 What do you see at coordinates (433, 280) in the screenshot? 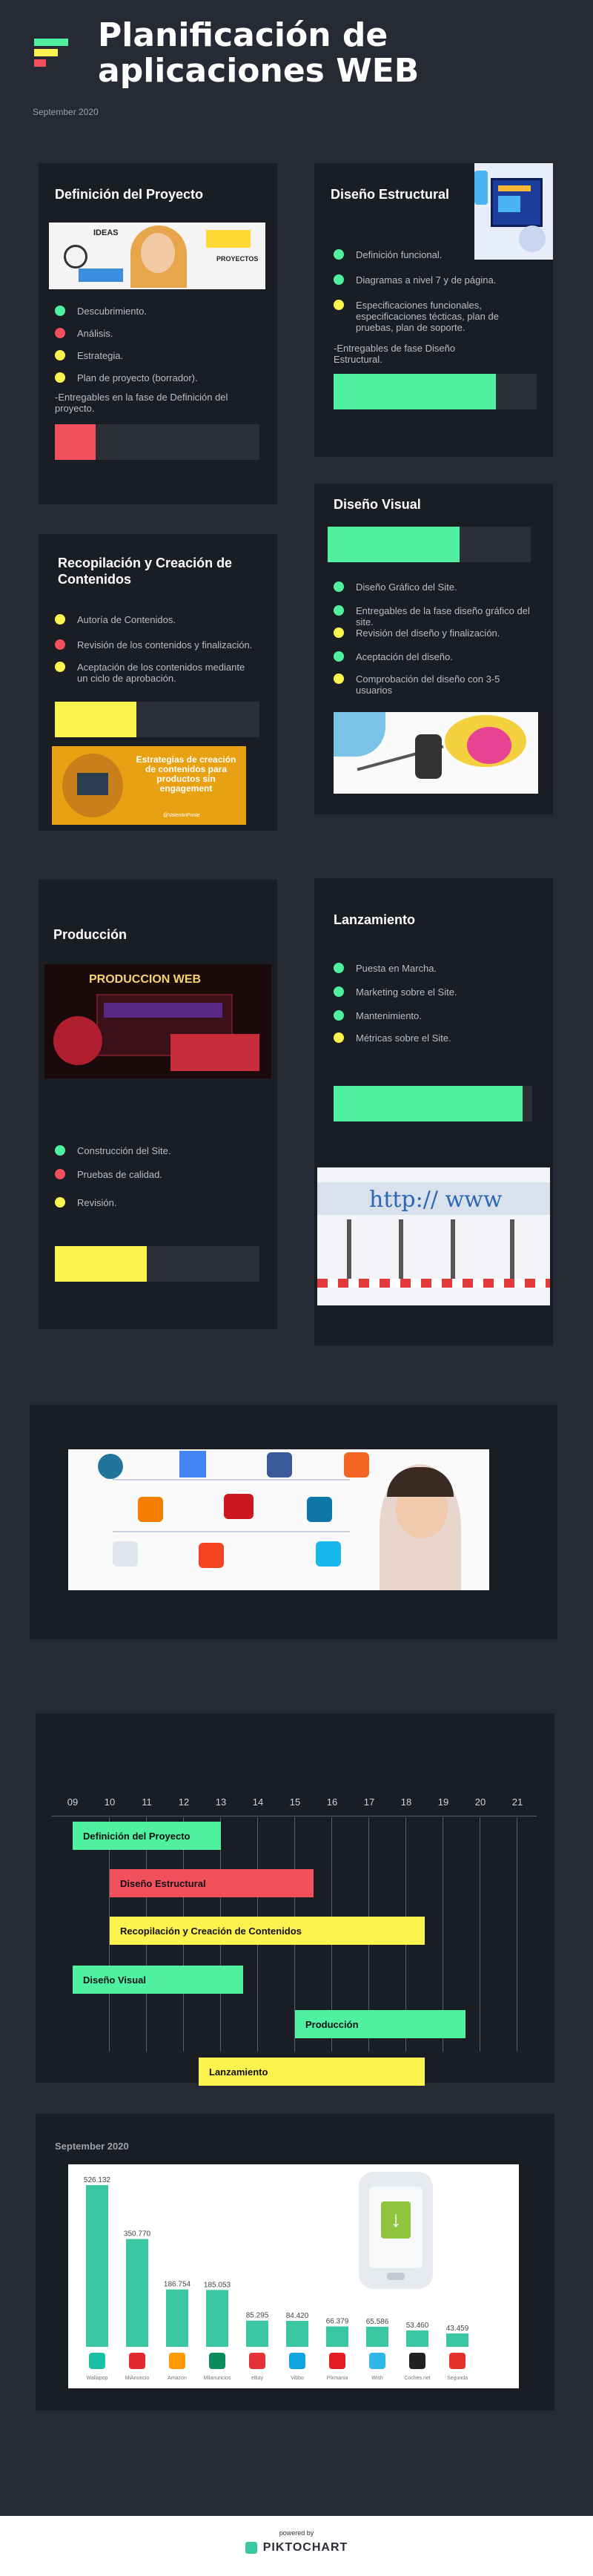
I see `bullet-item: Diagramas a nivel 7 y de página.` at bounding box center [433, 280].